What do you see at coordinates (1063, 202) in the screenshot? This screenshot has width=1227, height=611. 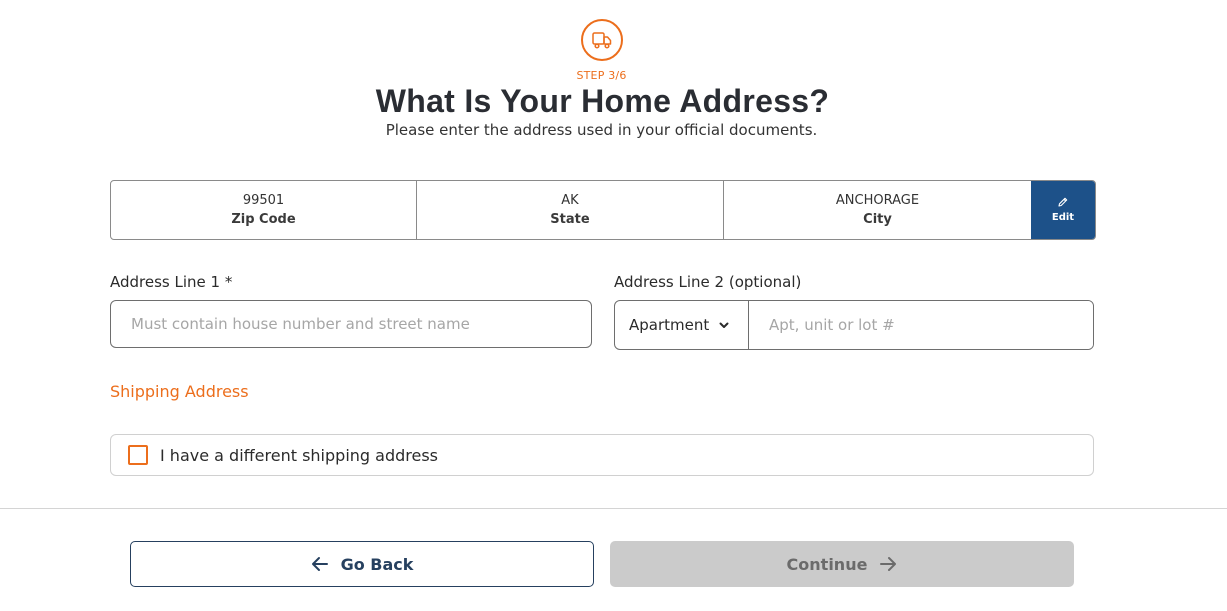 I see `pencil-icon` at bounding box center [1063, 202].